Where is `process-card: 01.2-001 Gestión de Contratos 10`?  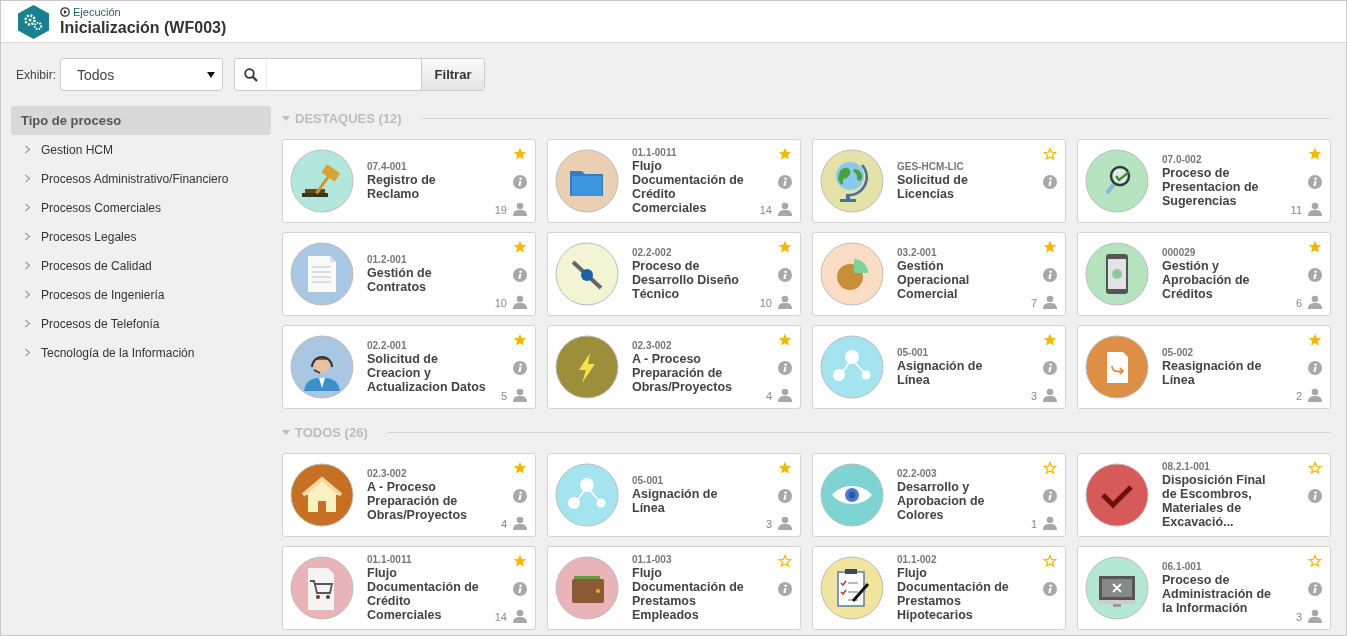
process-card: 01.2-001 Gestión de Contratos 10 is located at coordinates (409, 274).